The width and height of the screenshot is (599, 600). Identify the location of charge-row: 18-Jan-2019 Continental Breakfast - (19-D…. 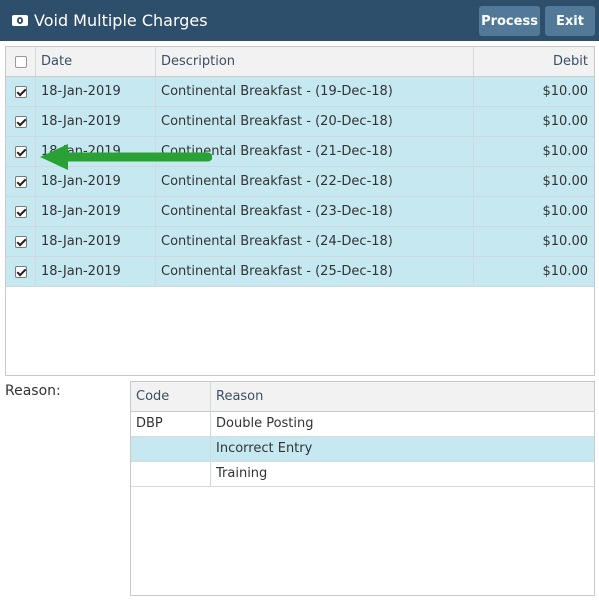
(300, 92).